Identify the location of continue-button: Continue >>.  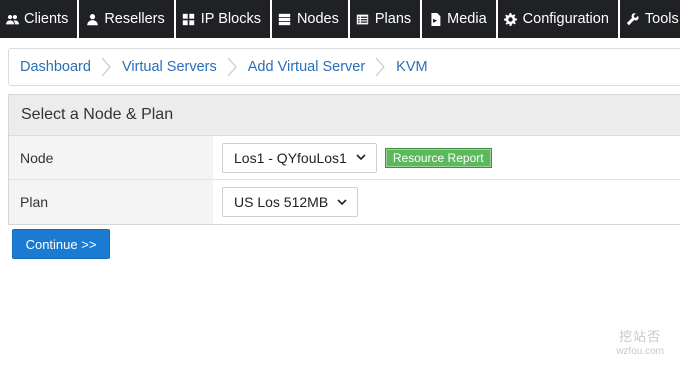
(61, 244).